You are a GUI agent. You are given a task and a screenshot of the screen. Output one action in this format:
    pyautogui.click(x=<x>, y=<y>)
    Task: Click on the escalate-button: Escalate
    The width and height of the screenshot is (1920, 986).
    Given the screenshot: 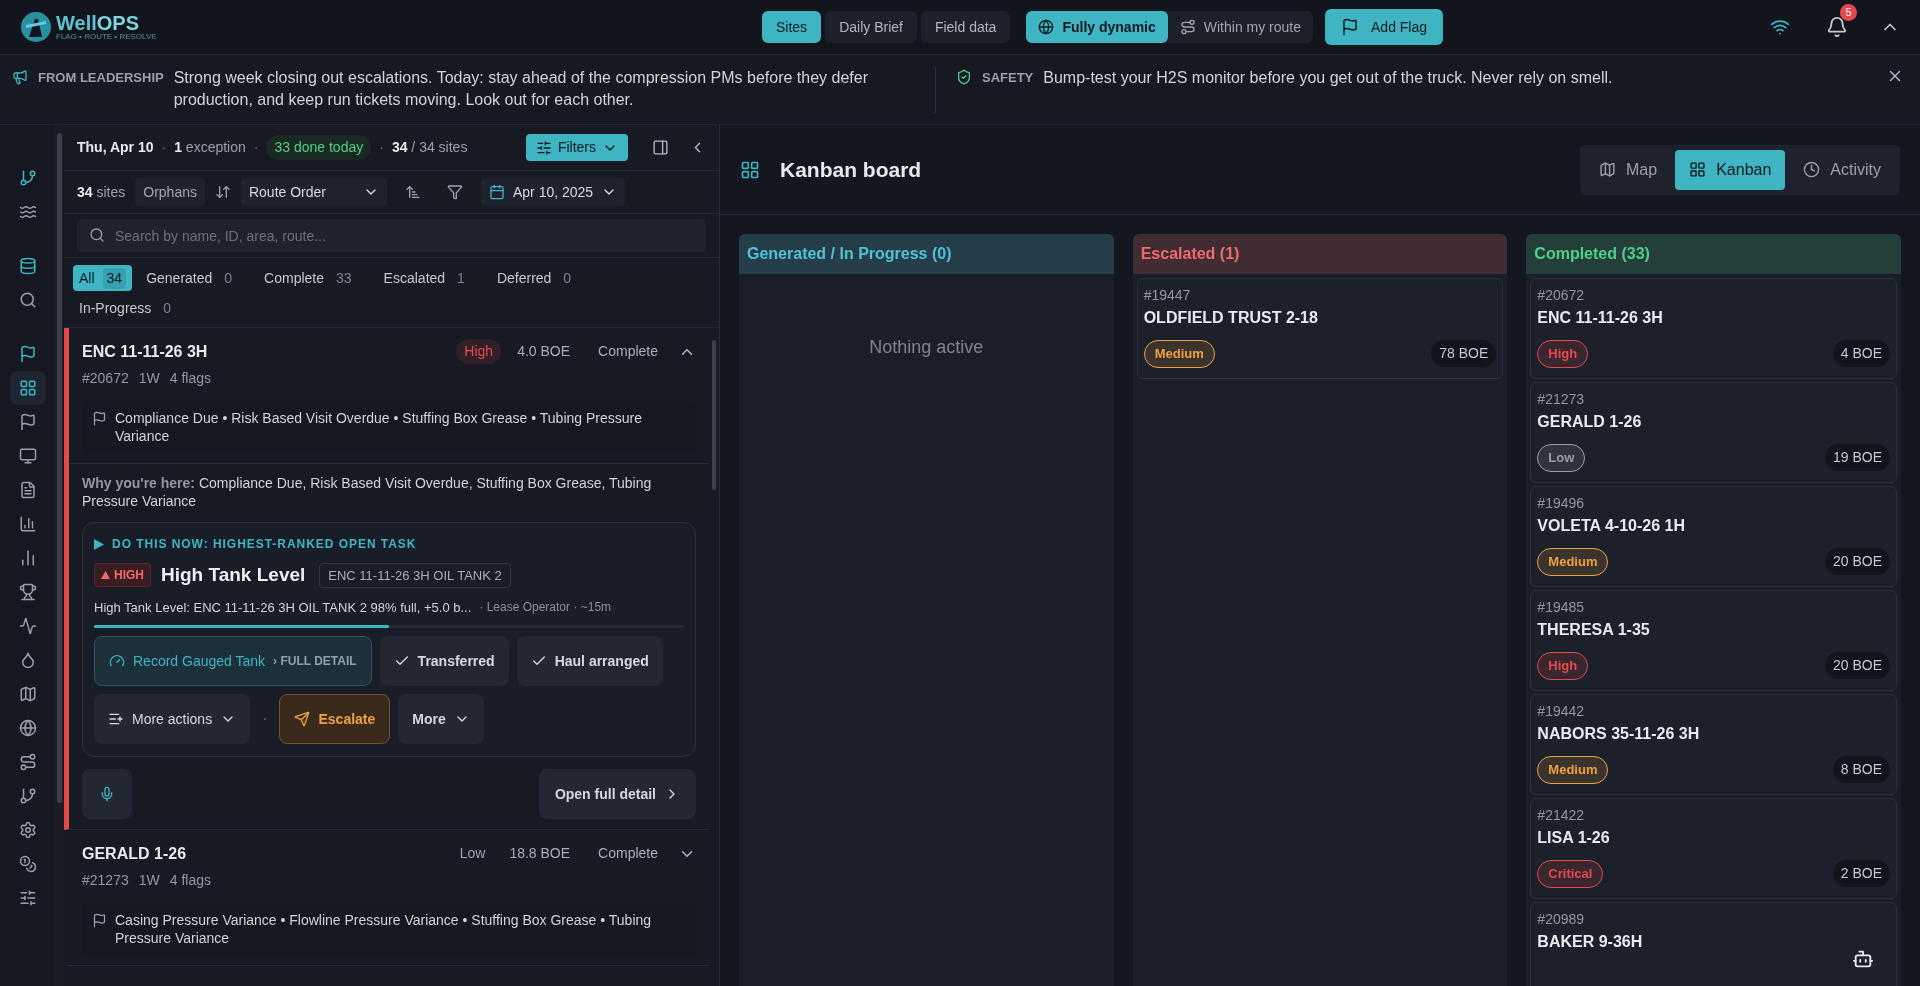 What is the action you would take?
    pyautogui.click(x=335, y=719)
    